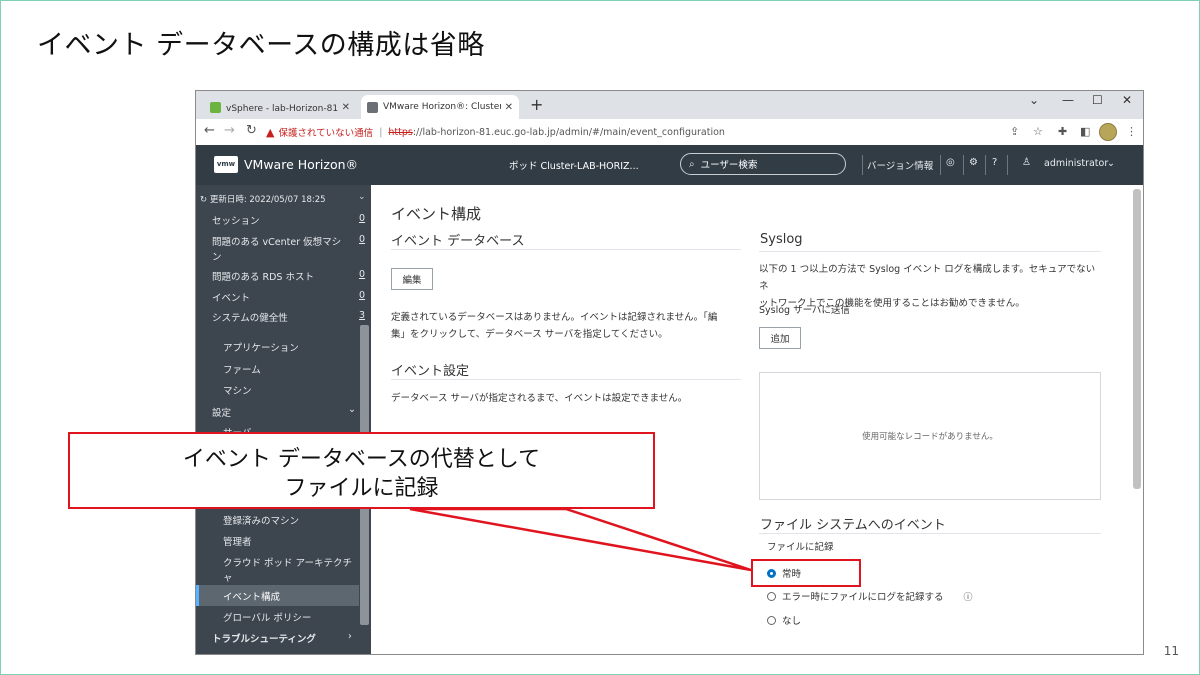  Describe the element at coordinates (1171, 651) in the screenshot. I see `page-number: 11` at that location.